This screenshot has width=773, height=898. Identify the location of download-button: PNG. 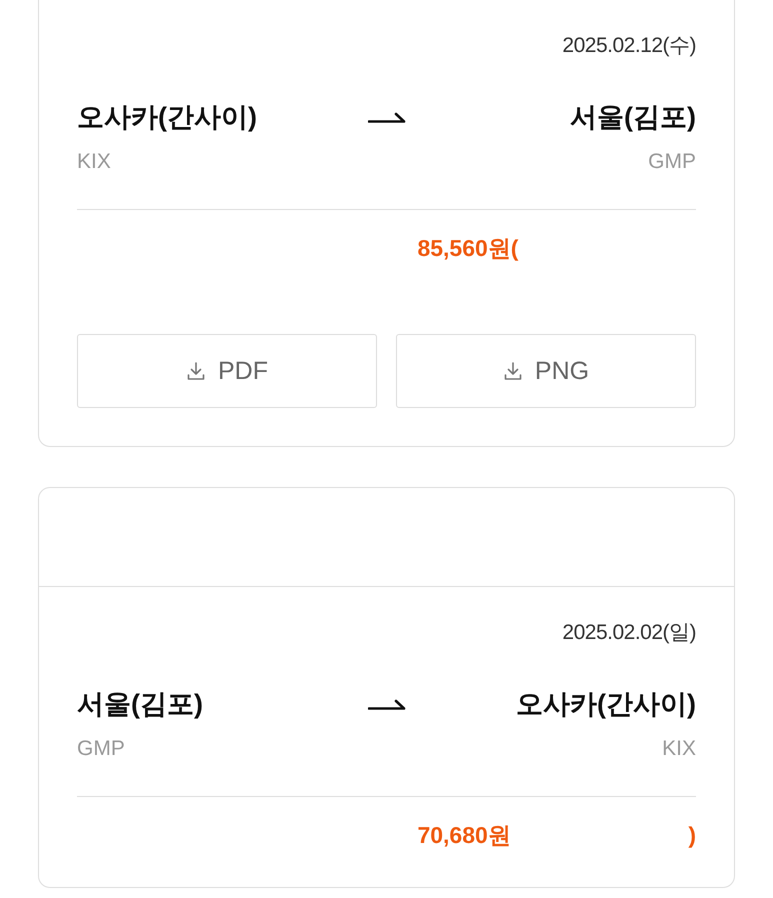
(546, 371).